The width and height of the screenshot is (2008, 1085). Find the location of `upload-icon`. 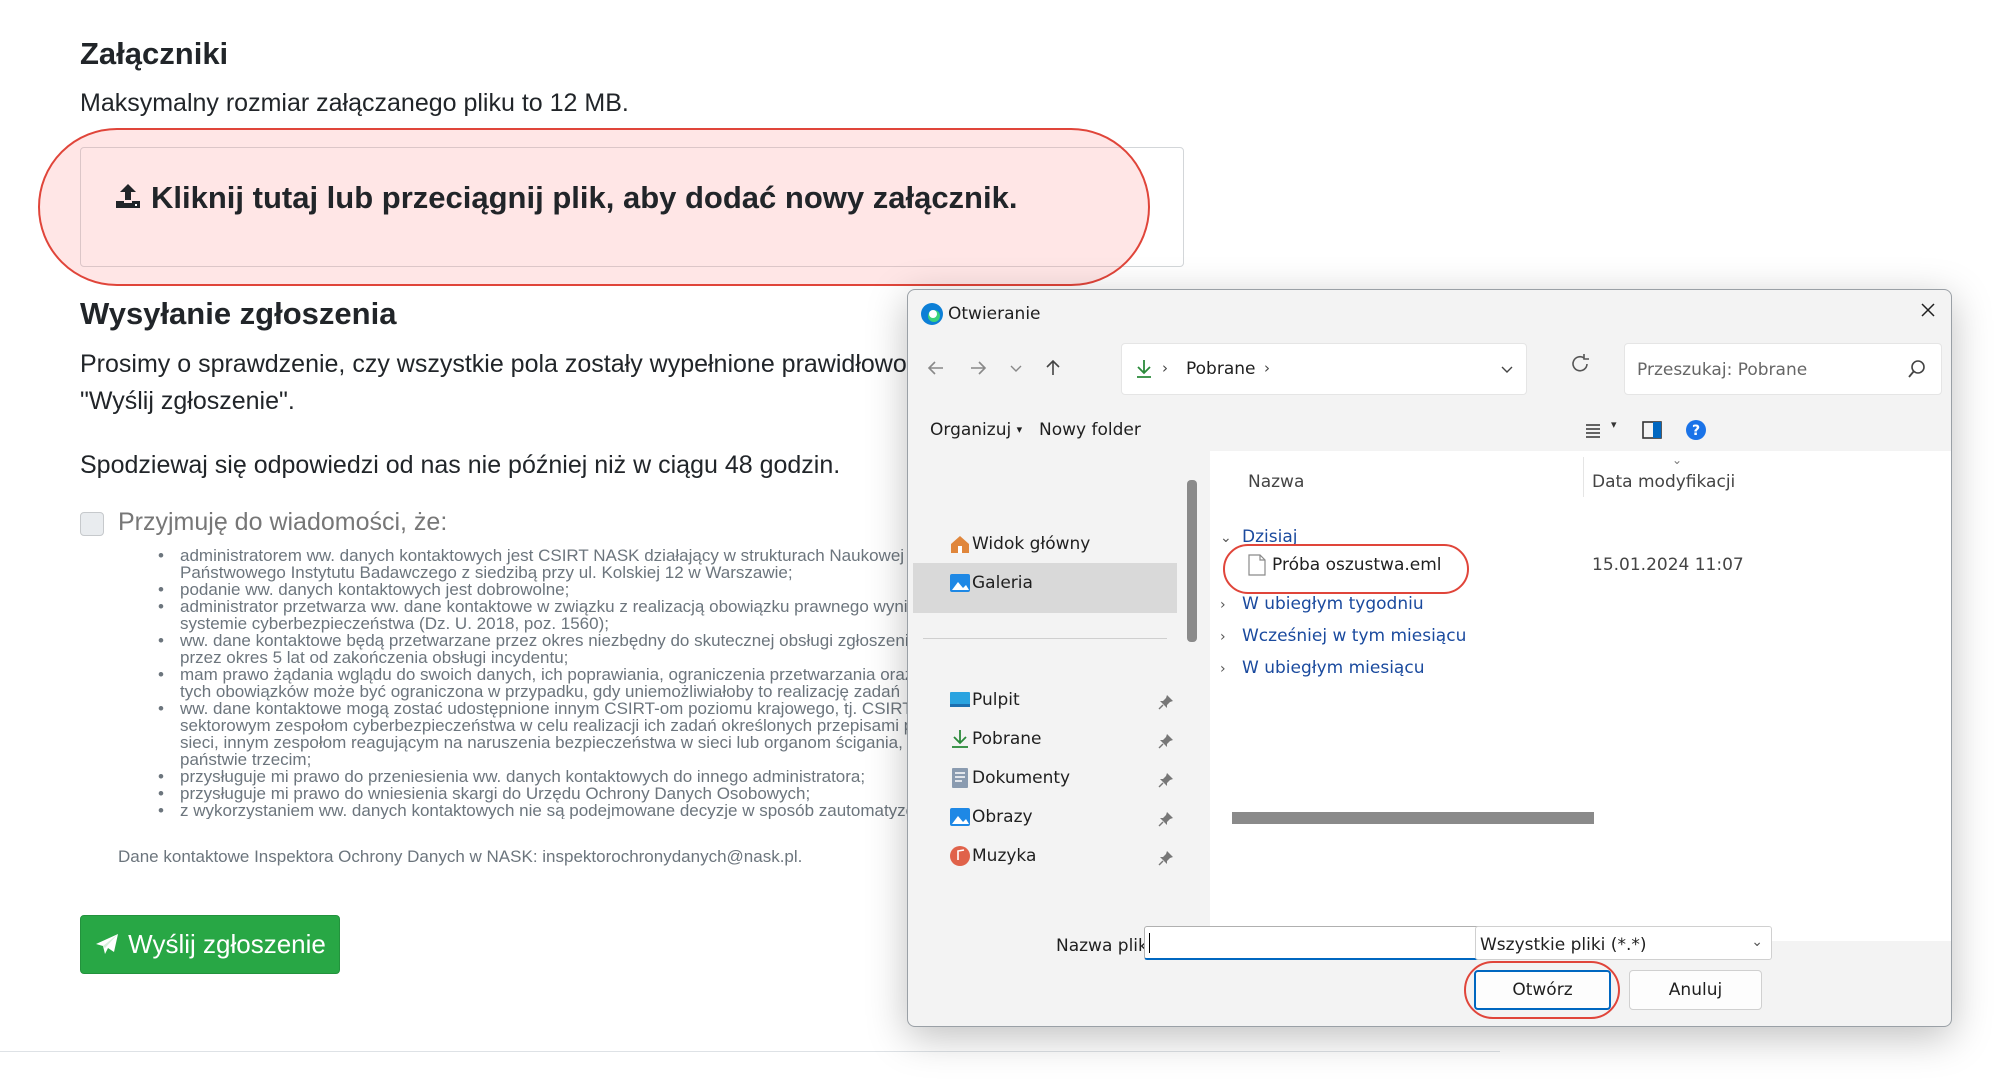

upload-icon is located at coordinates (128, 196).